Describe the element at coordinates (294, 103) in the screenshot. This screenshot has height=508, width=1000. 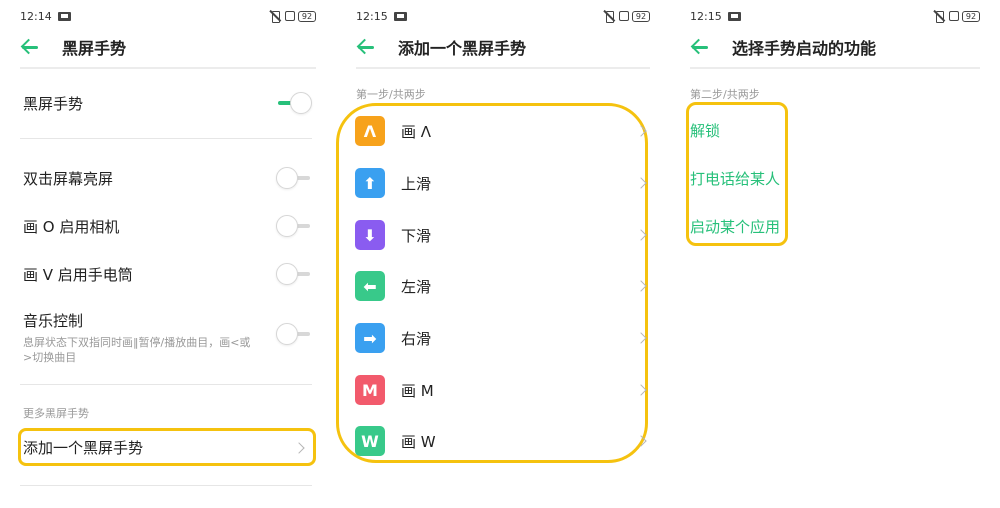
I see `master-gesture-toggle` at that location.